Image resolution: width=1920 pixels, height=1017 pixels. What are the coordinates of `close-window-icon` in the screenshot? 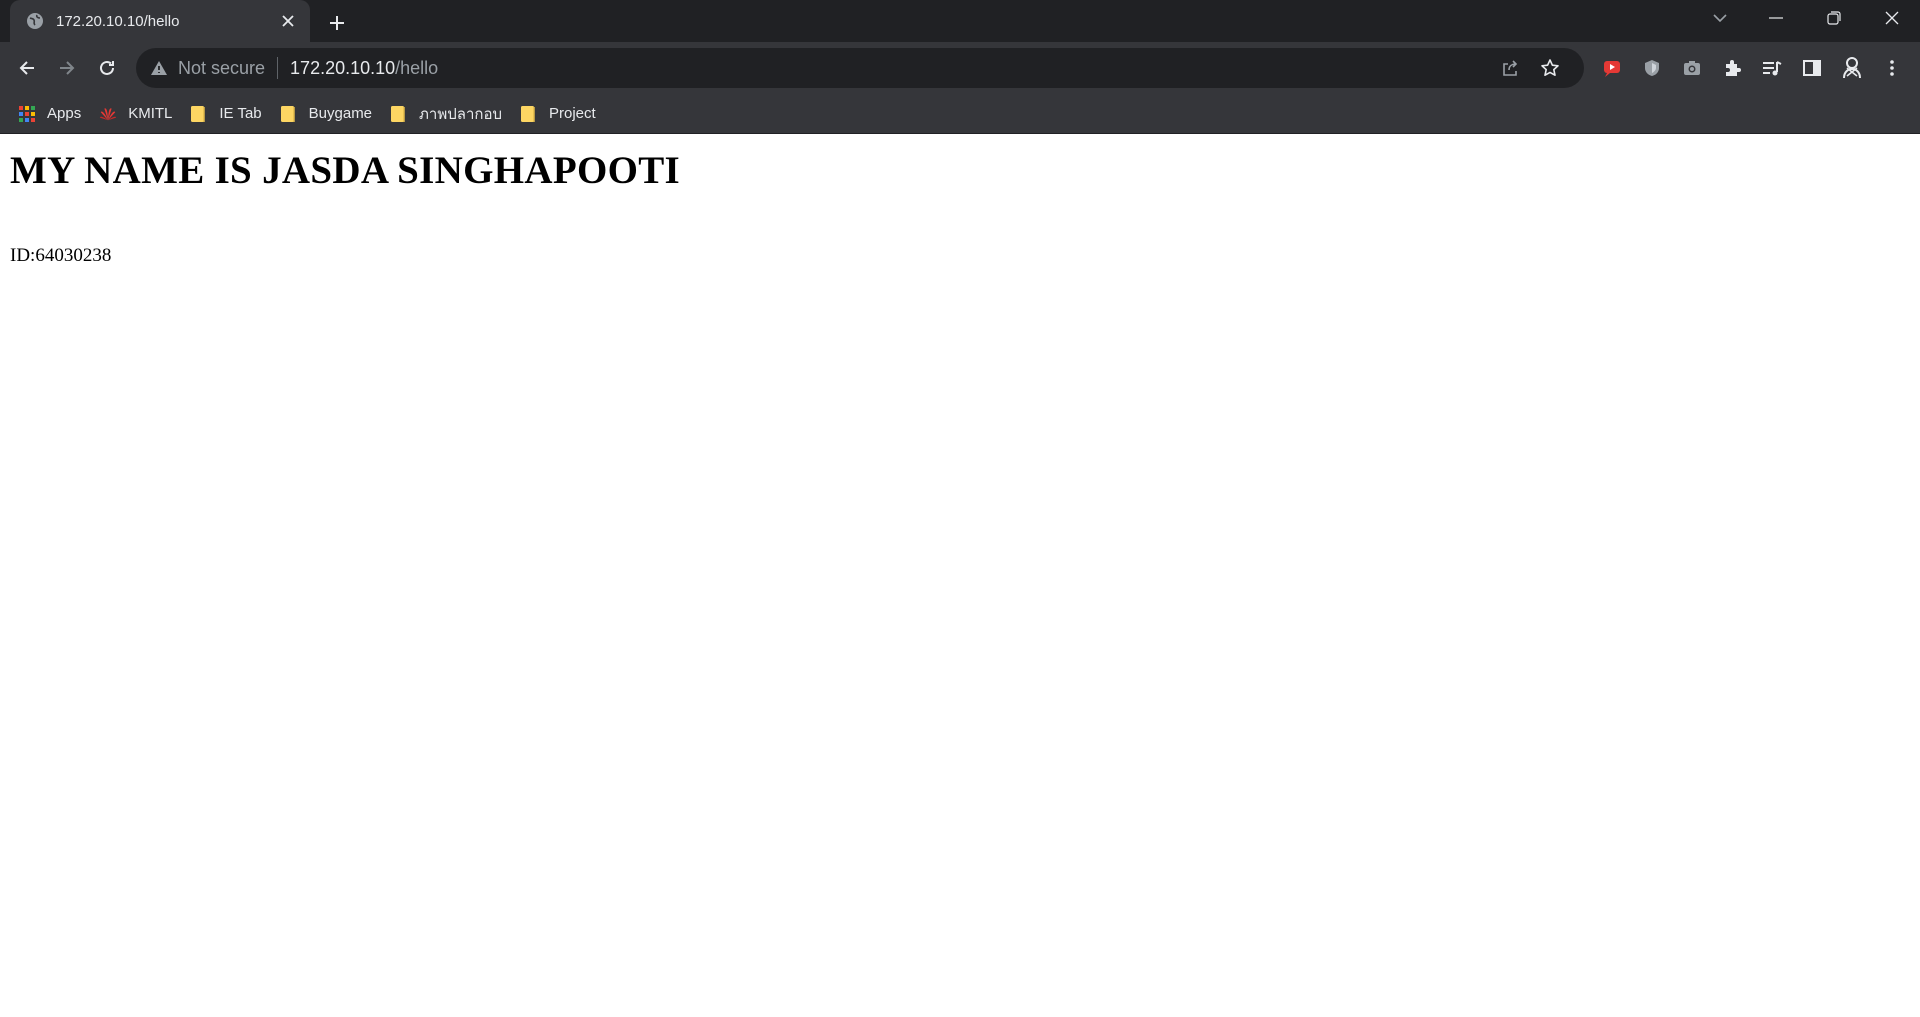 It's located at (1892, 18).